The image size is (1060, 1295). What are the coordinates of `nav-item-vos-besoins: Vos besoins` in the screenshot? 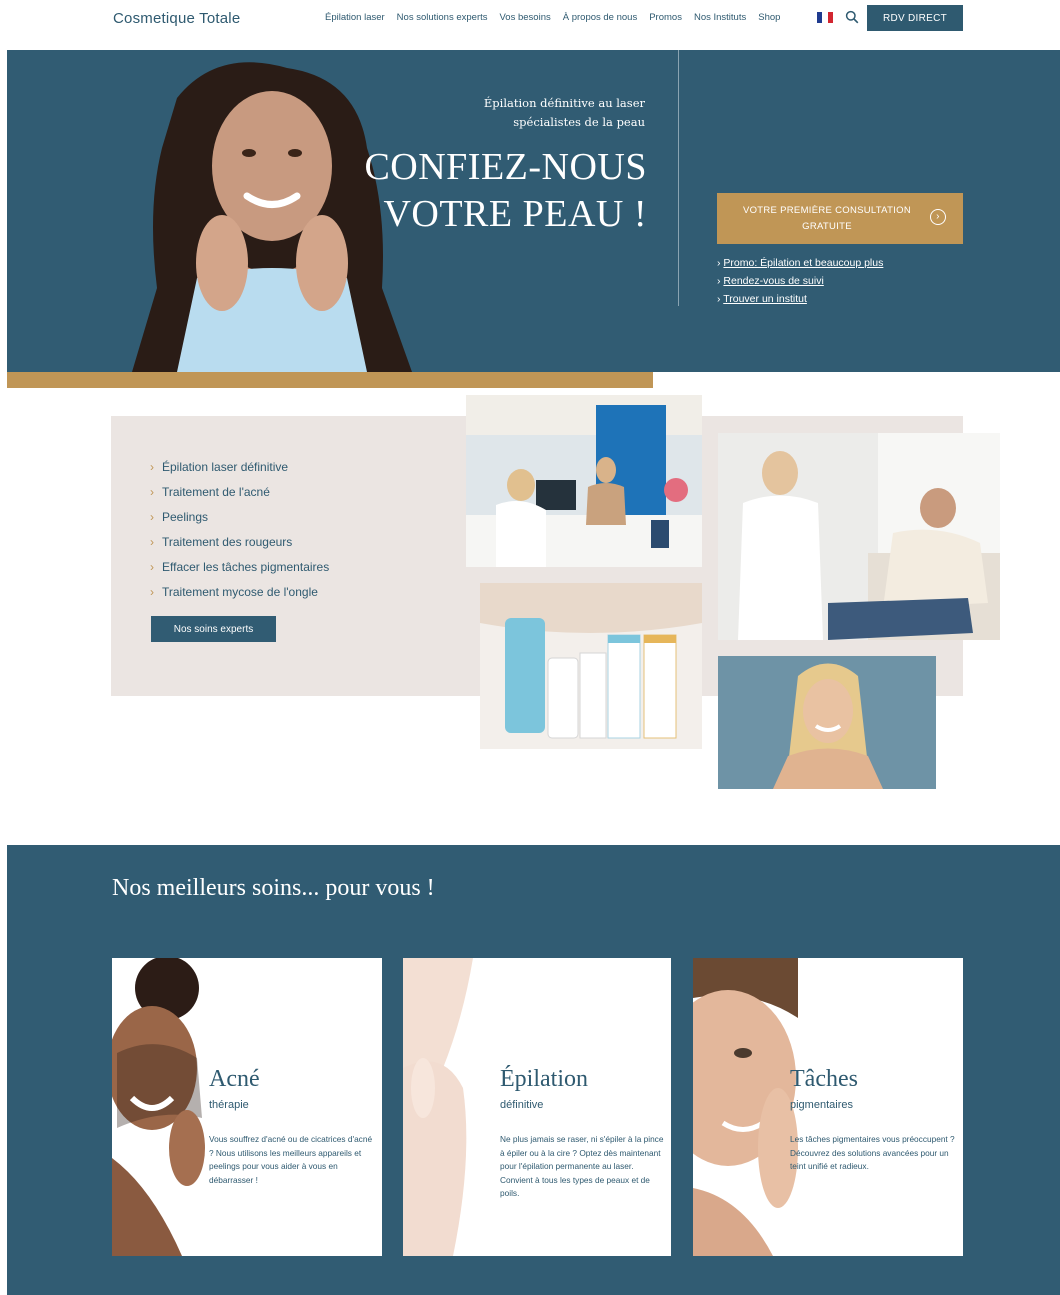 It's located at (525, 17).